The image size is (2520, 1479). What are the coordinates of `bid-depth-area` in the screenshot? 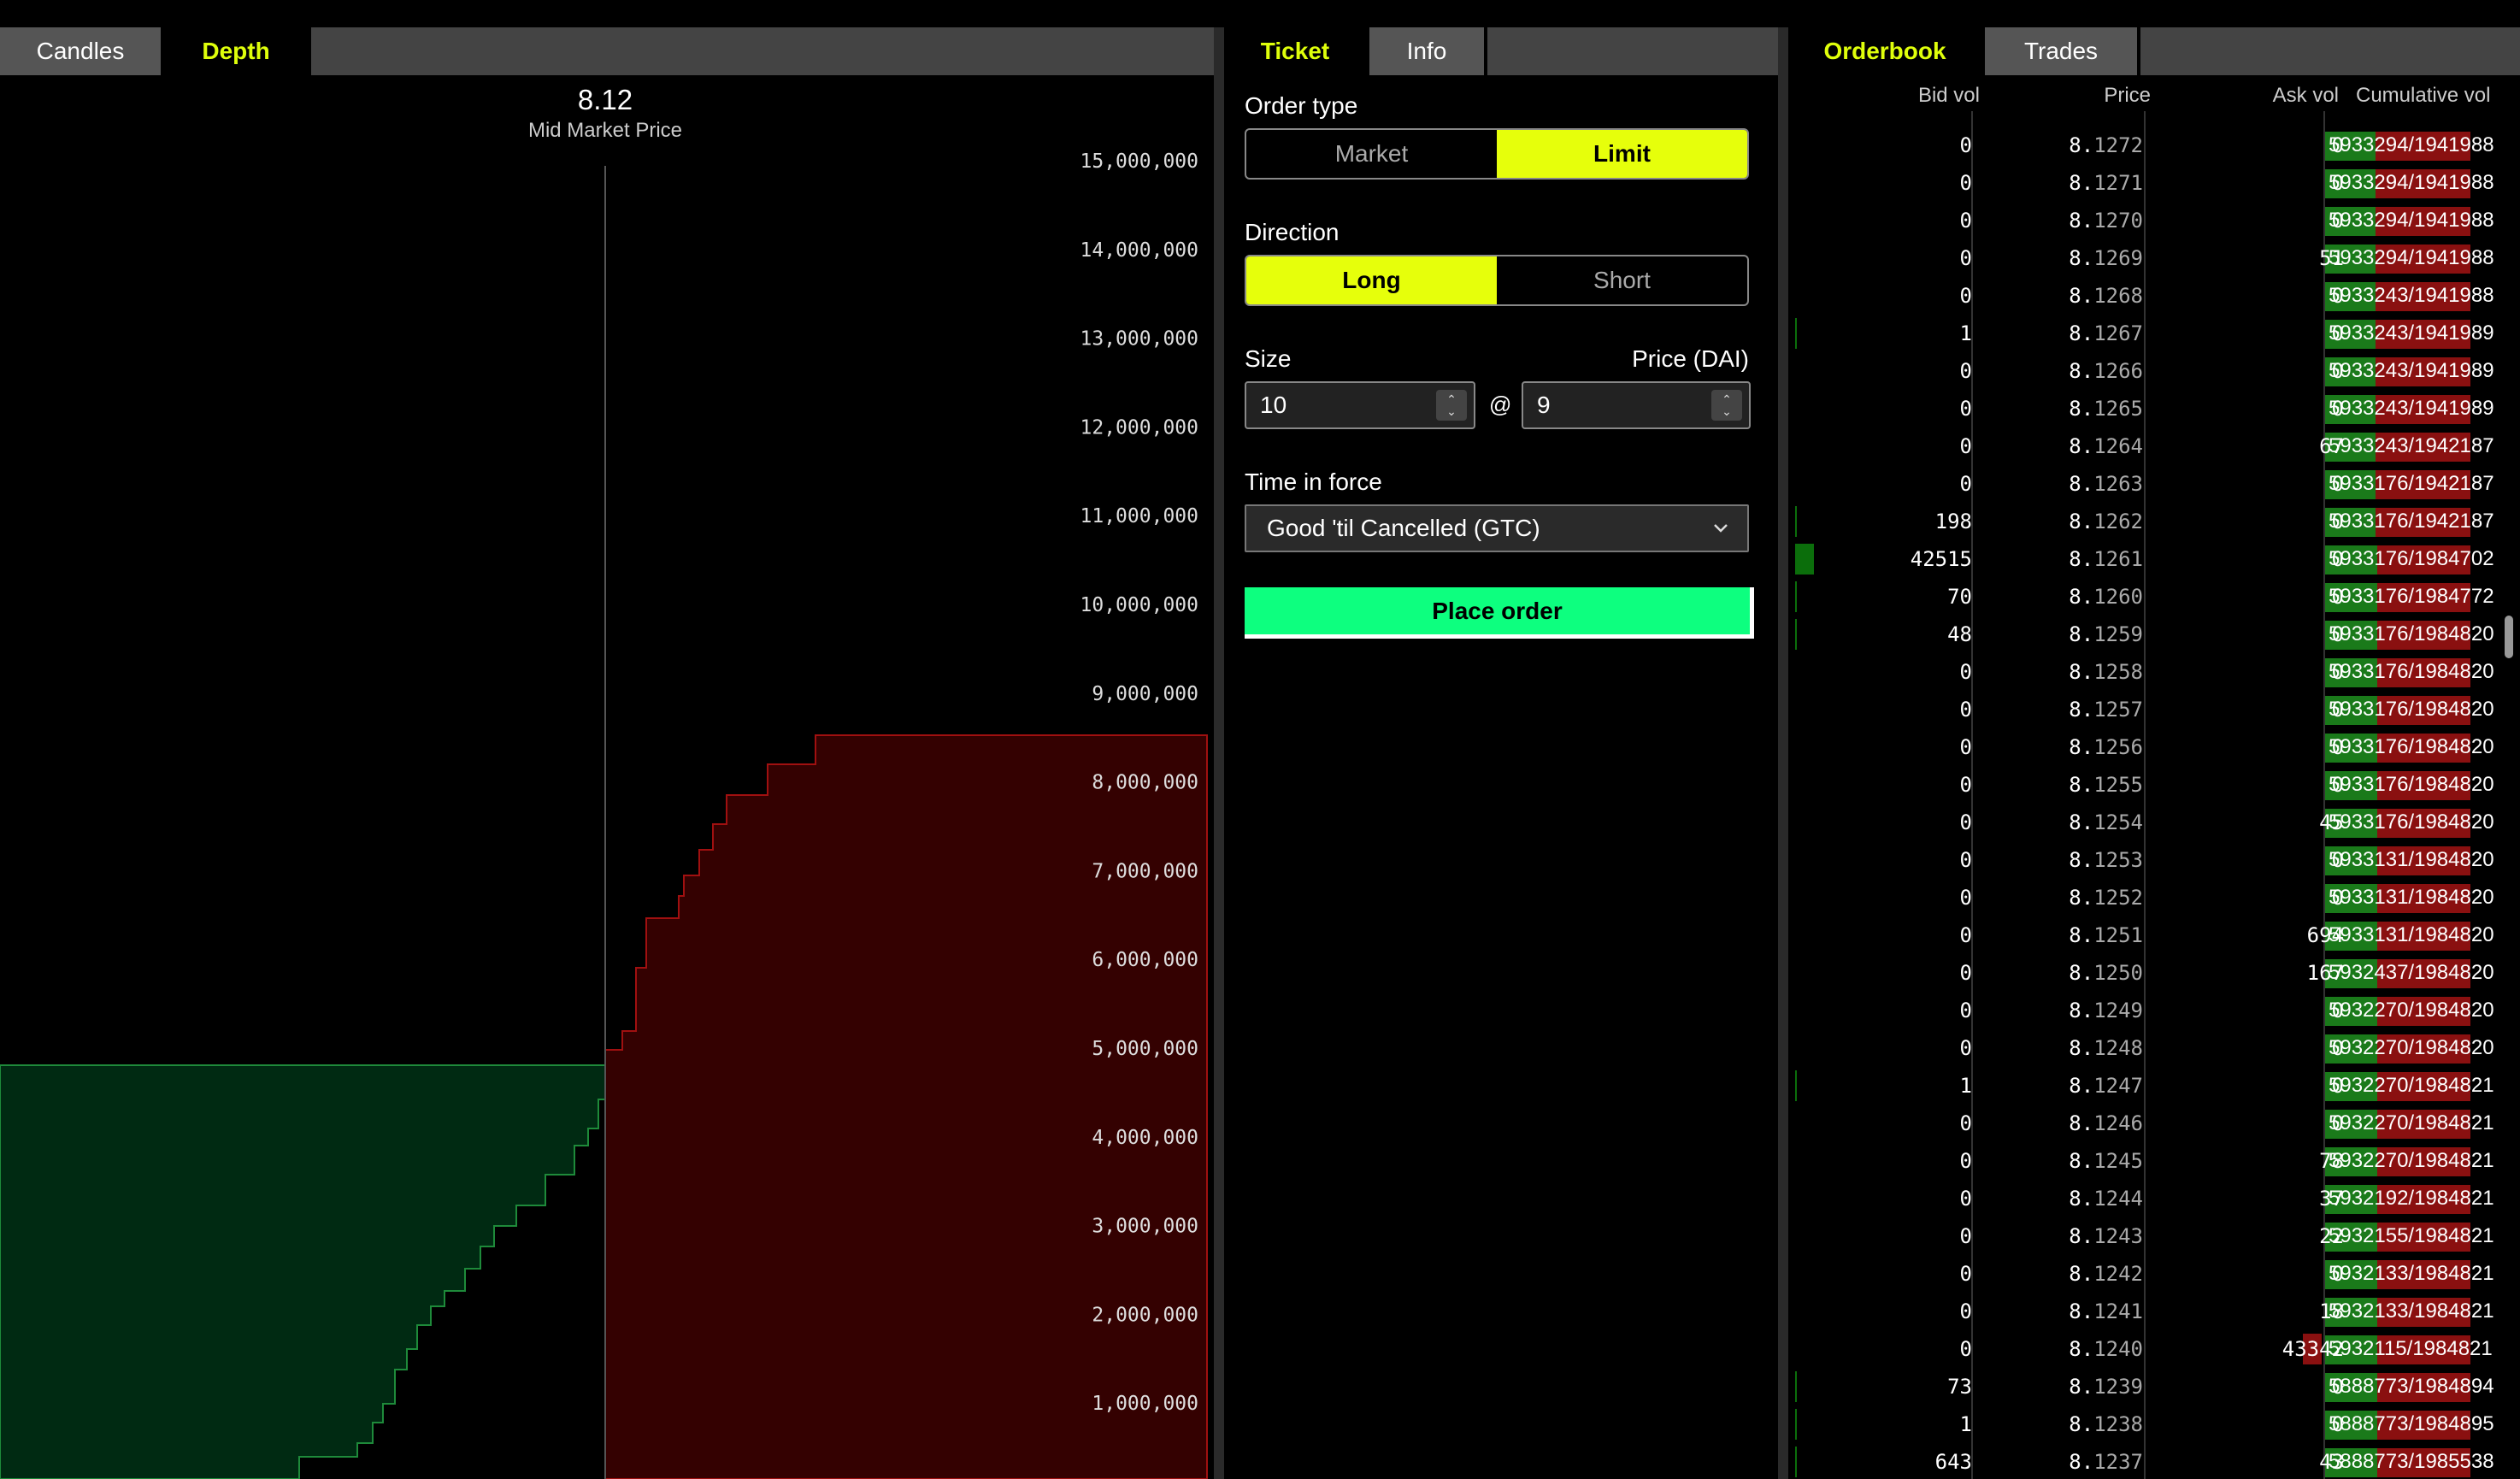 It's located at (303, 1271).